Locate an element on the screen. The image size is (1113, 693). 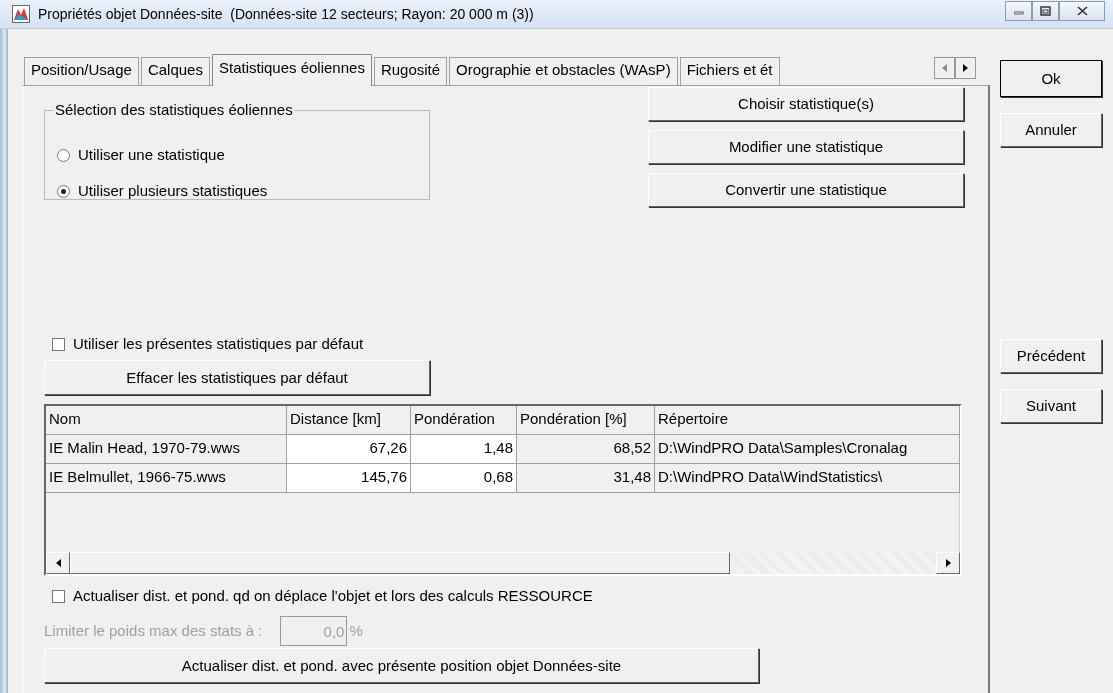
scroll-thumb is located at coordinates (400, 563).